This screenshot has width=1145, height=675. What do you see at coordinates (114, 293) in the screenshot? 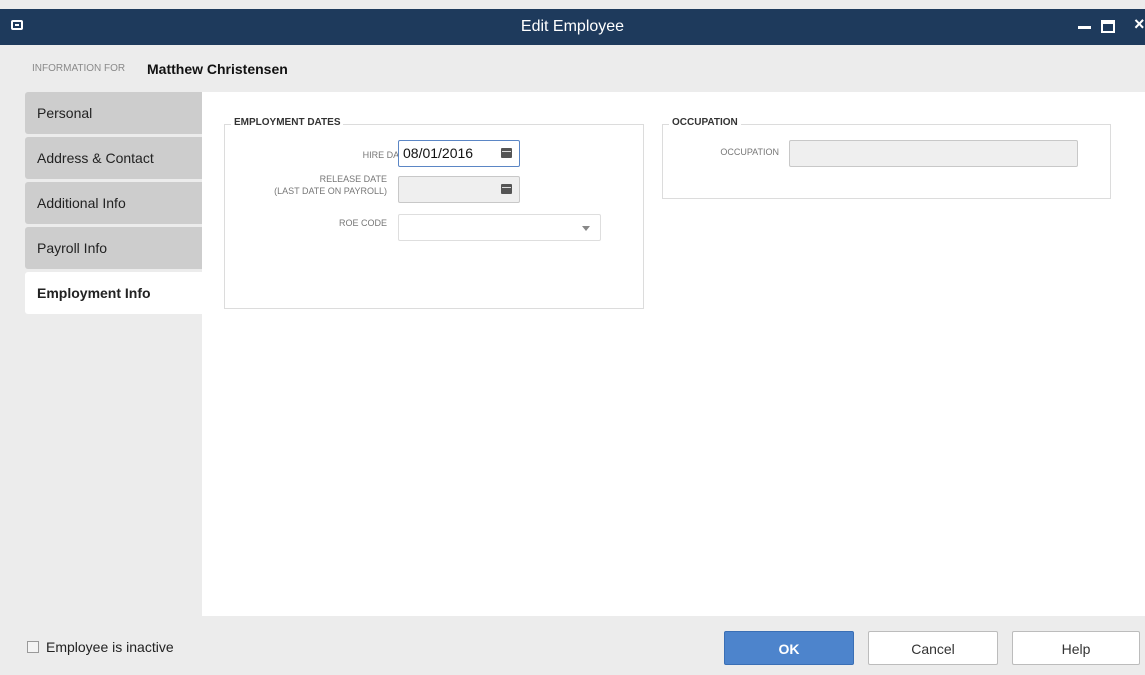
I see `tab-employment-info: Employment Info` at bounding box center [114, 293].